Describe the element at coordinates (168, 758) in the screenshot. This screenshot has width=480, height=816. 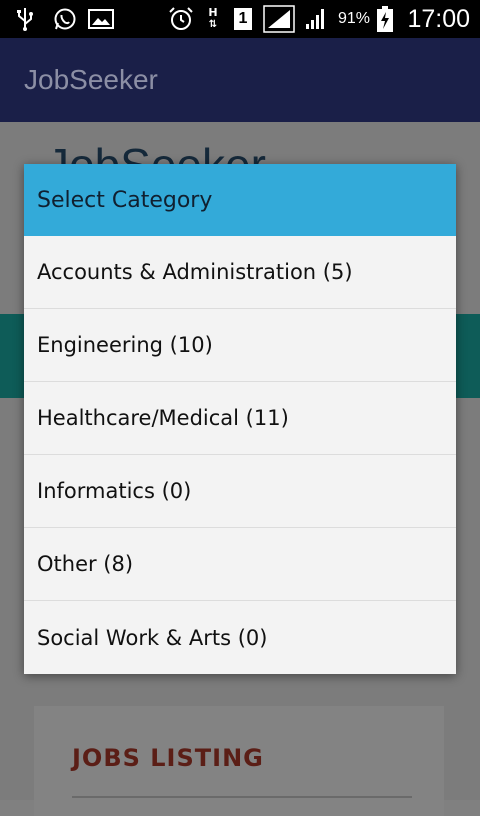
I see `jobs-listing-title: JOBS LISTING` at that location.